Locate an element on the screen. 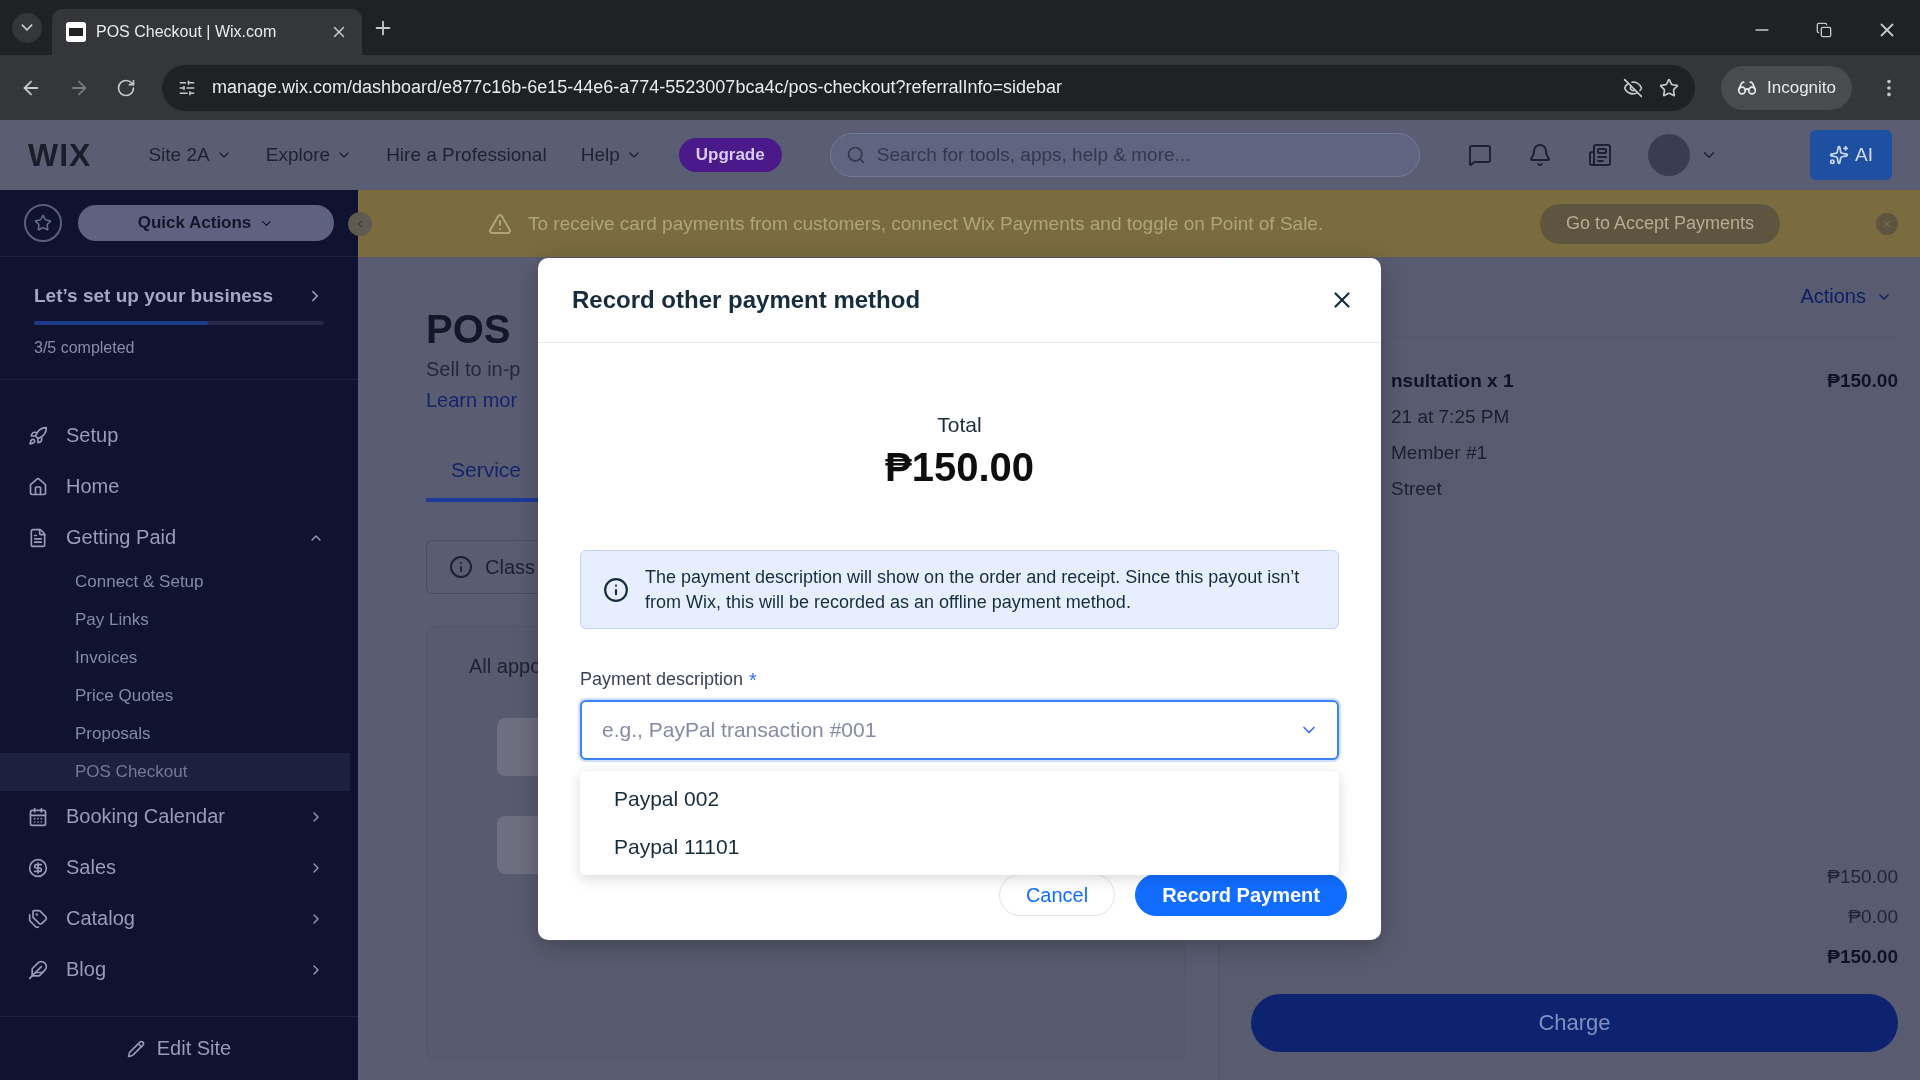  bell-icon is located at coordinates (1539, 155).